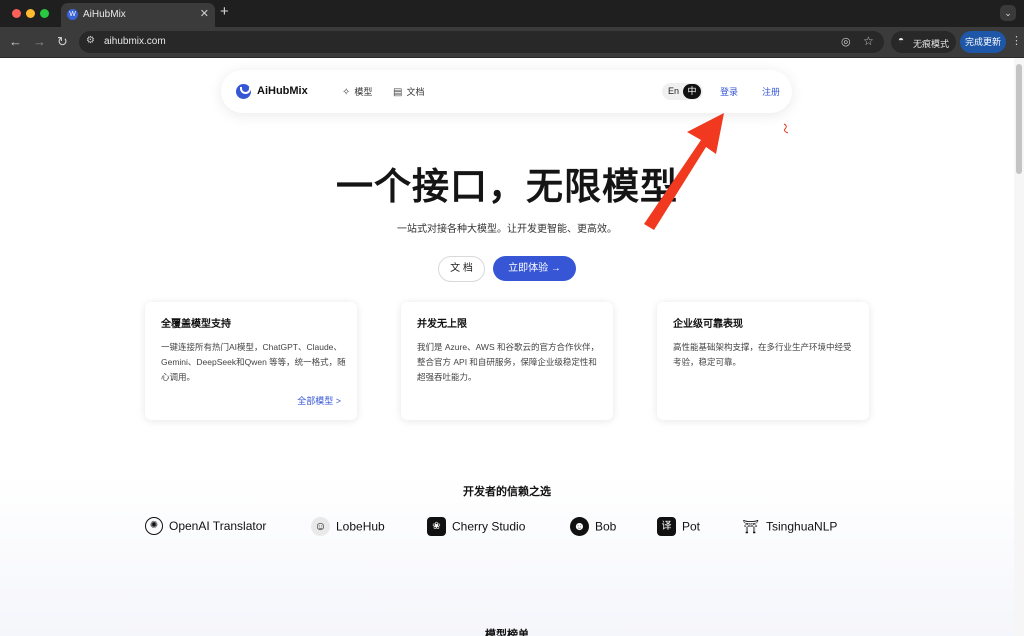  Describe the element at coordinates (348, 526) in the screenshot. I see `partner-lobehub: ☺ LobeHub` at that location.